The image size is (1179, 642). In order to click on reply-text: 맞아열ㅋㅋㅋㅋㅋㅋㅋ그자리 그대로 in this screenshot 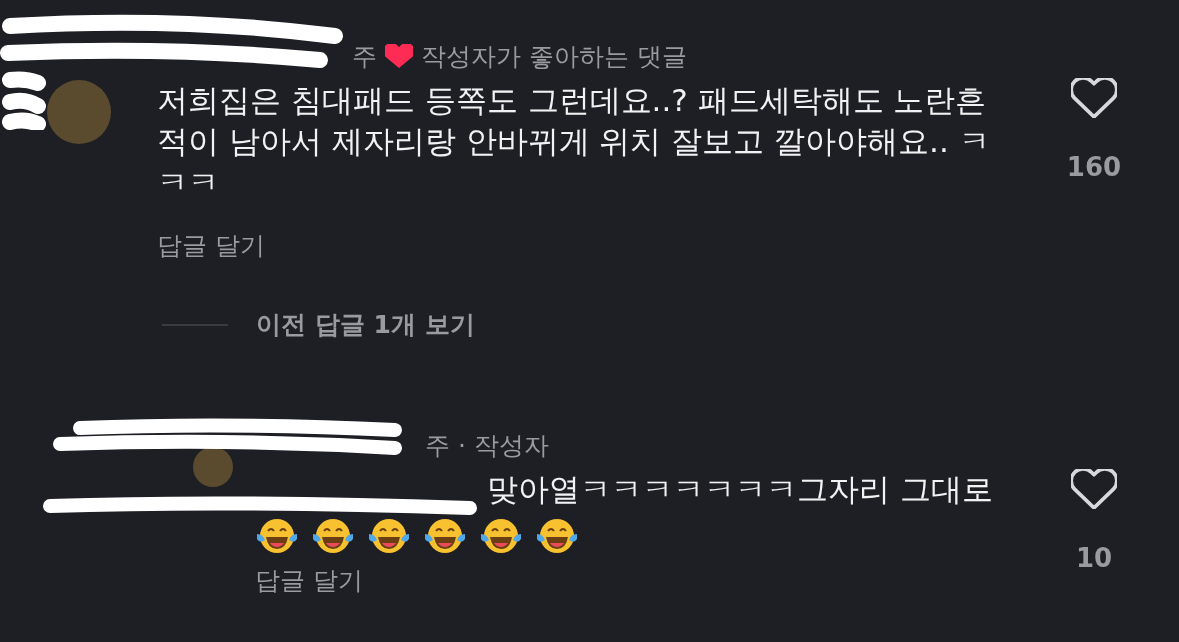, I will do `click(740, 489)`.